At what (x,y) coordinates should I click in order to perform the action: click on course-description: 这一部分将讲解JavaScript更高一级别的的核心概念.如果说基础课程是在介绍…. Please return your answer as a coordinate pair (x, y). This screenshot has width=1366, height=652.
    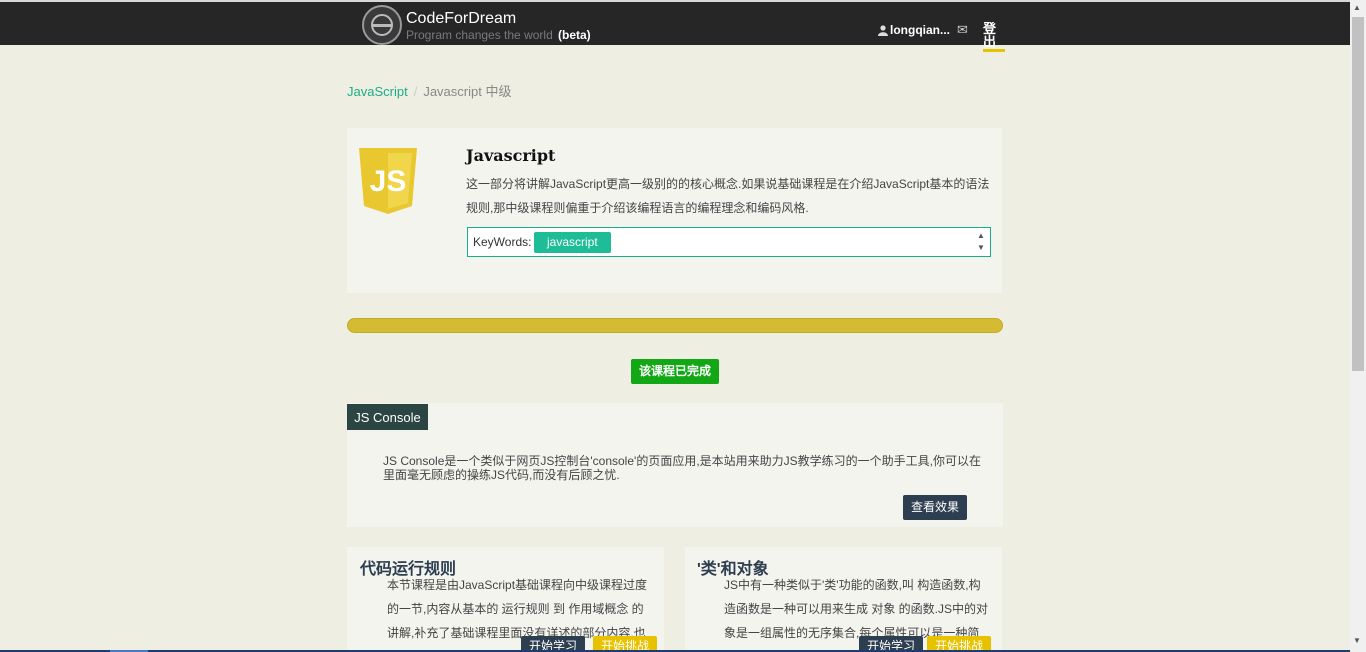
    Looking at the image, I should click on (728, 196).